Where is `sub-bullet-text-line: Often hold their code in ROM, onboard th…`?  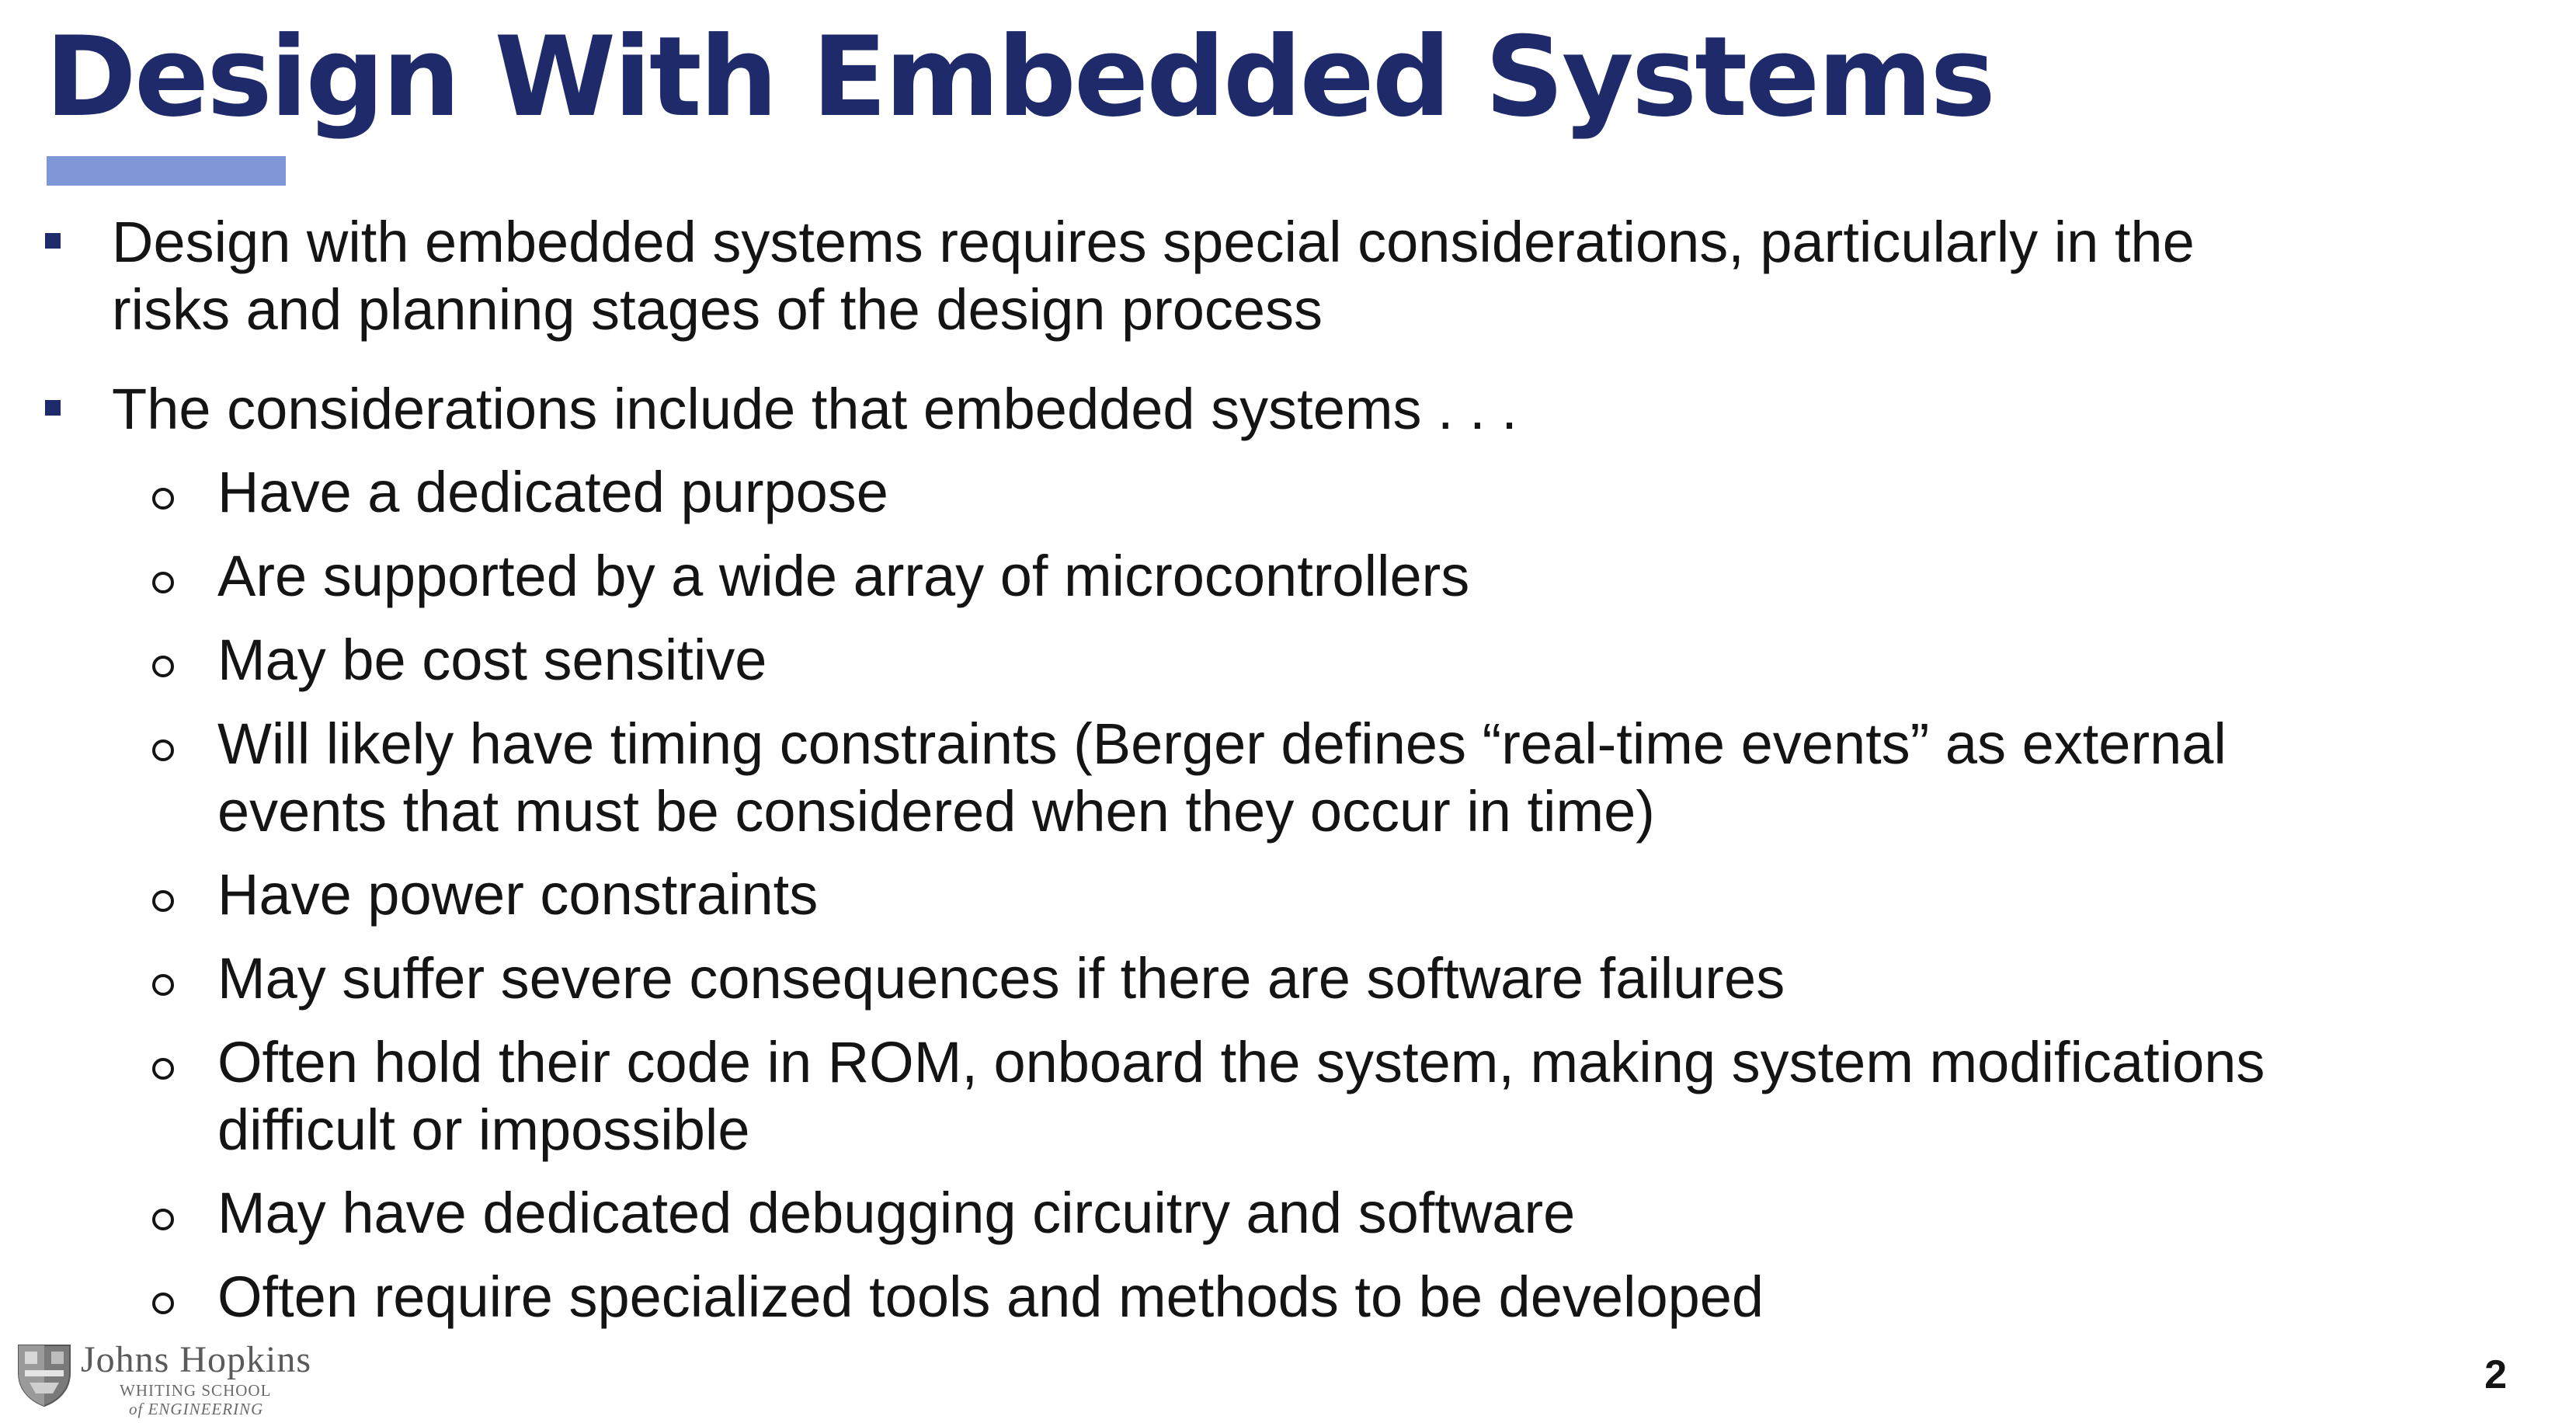
sub-bullet-text-line: Often hold their code in ROM, onboard th… is located at coordinates (1241, 1062).